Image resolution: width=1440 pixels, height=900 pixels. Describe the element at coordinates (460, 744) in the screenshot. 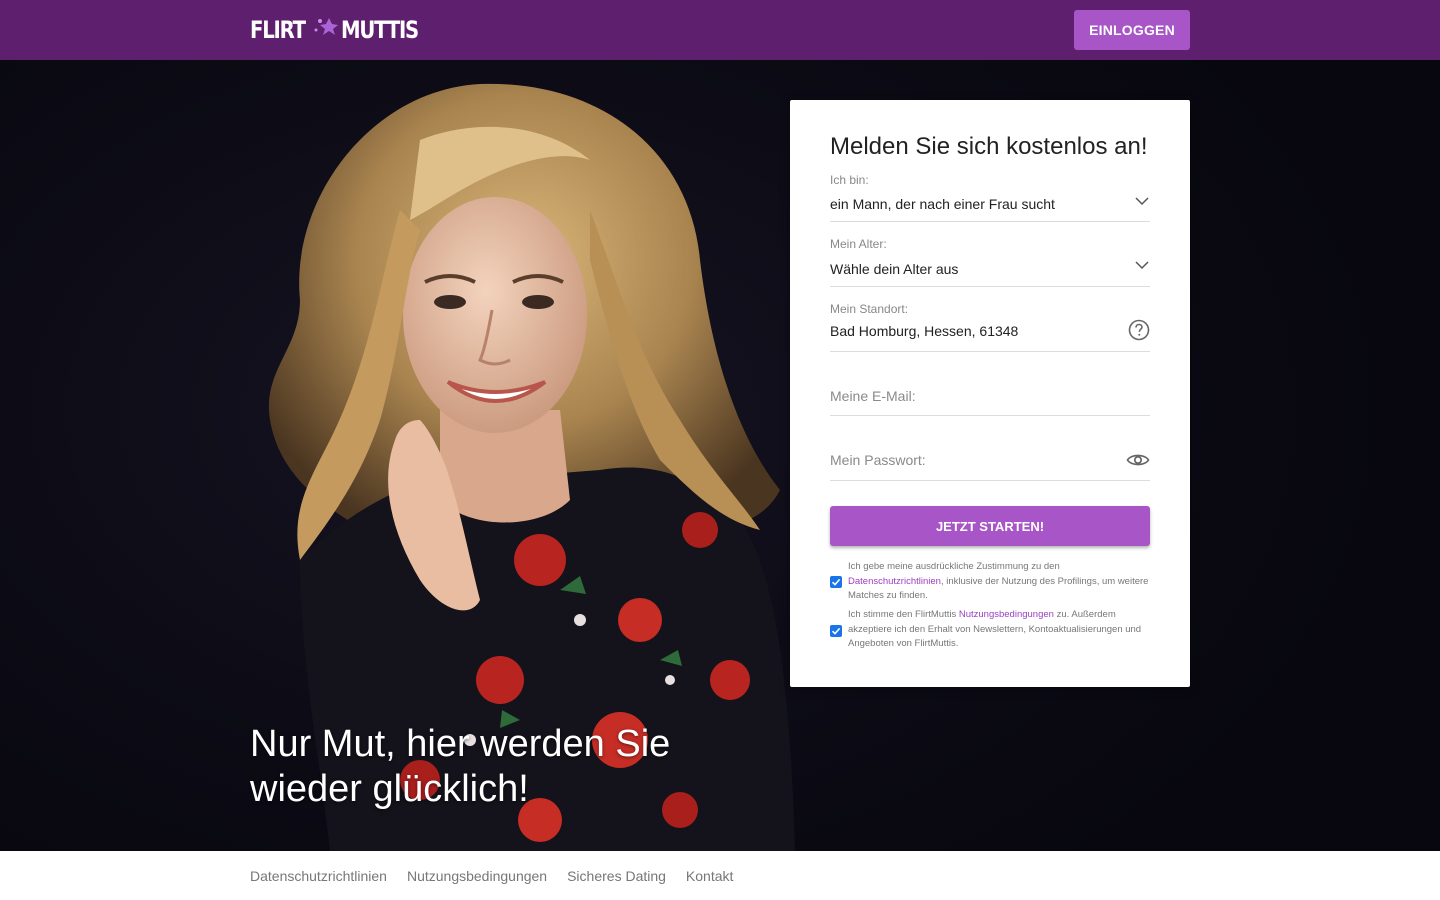

I see `hero-headline-line-1: Nur Mut, hier werden Sie` at that location.